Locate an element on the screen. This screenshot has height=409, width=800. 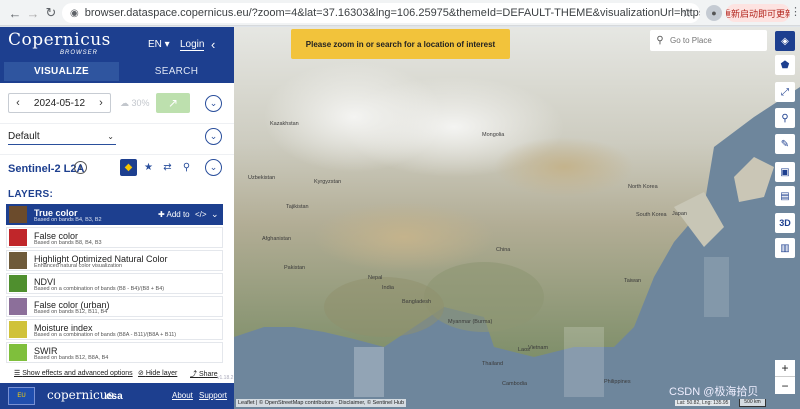
expand-icon: ⌄ is located at coordinates (215, 214).